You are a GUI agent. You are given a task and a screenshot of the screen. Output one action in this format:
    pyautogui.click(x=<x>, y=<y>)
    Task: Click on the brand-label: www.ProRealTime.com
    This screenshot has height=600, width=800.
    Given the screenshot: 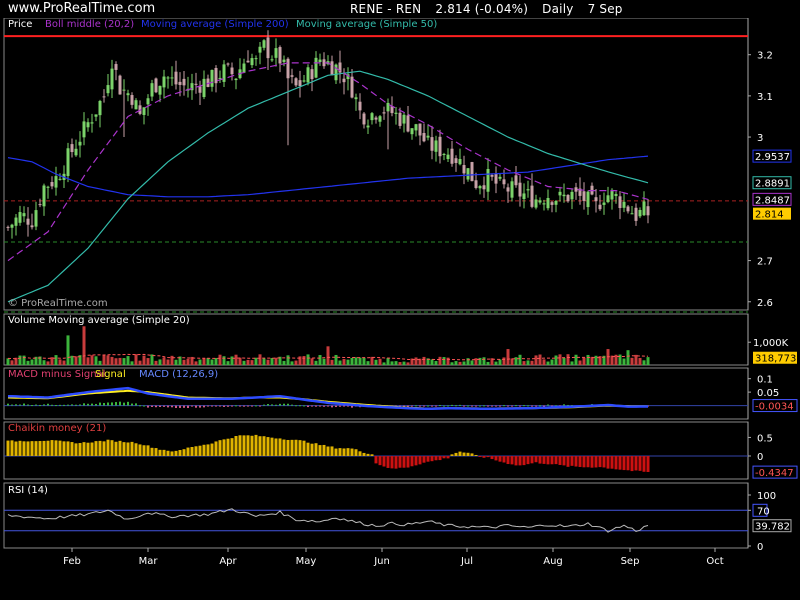 What is the action you would take?
    pyautogui.click(x=81, y=8)
    